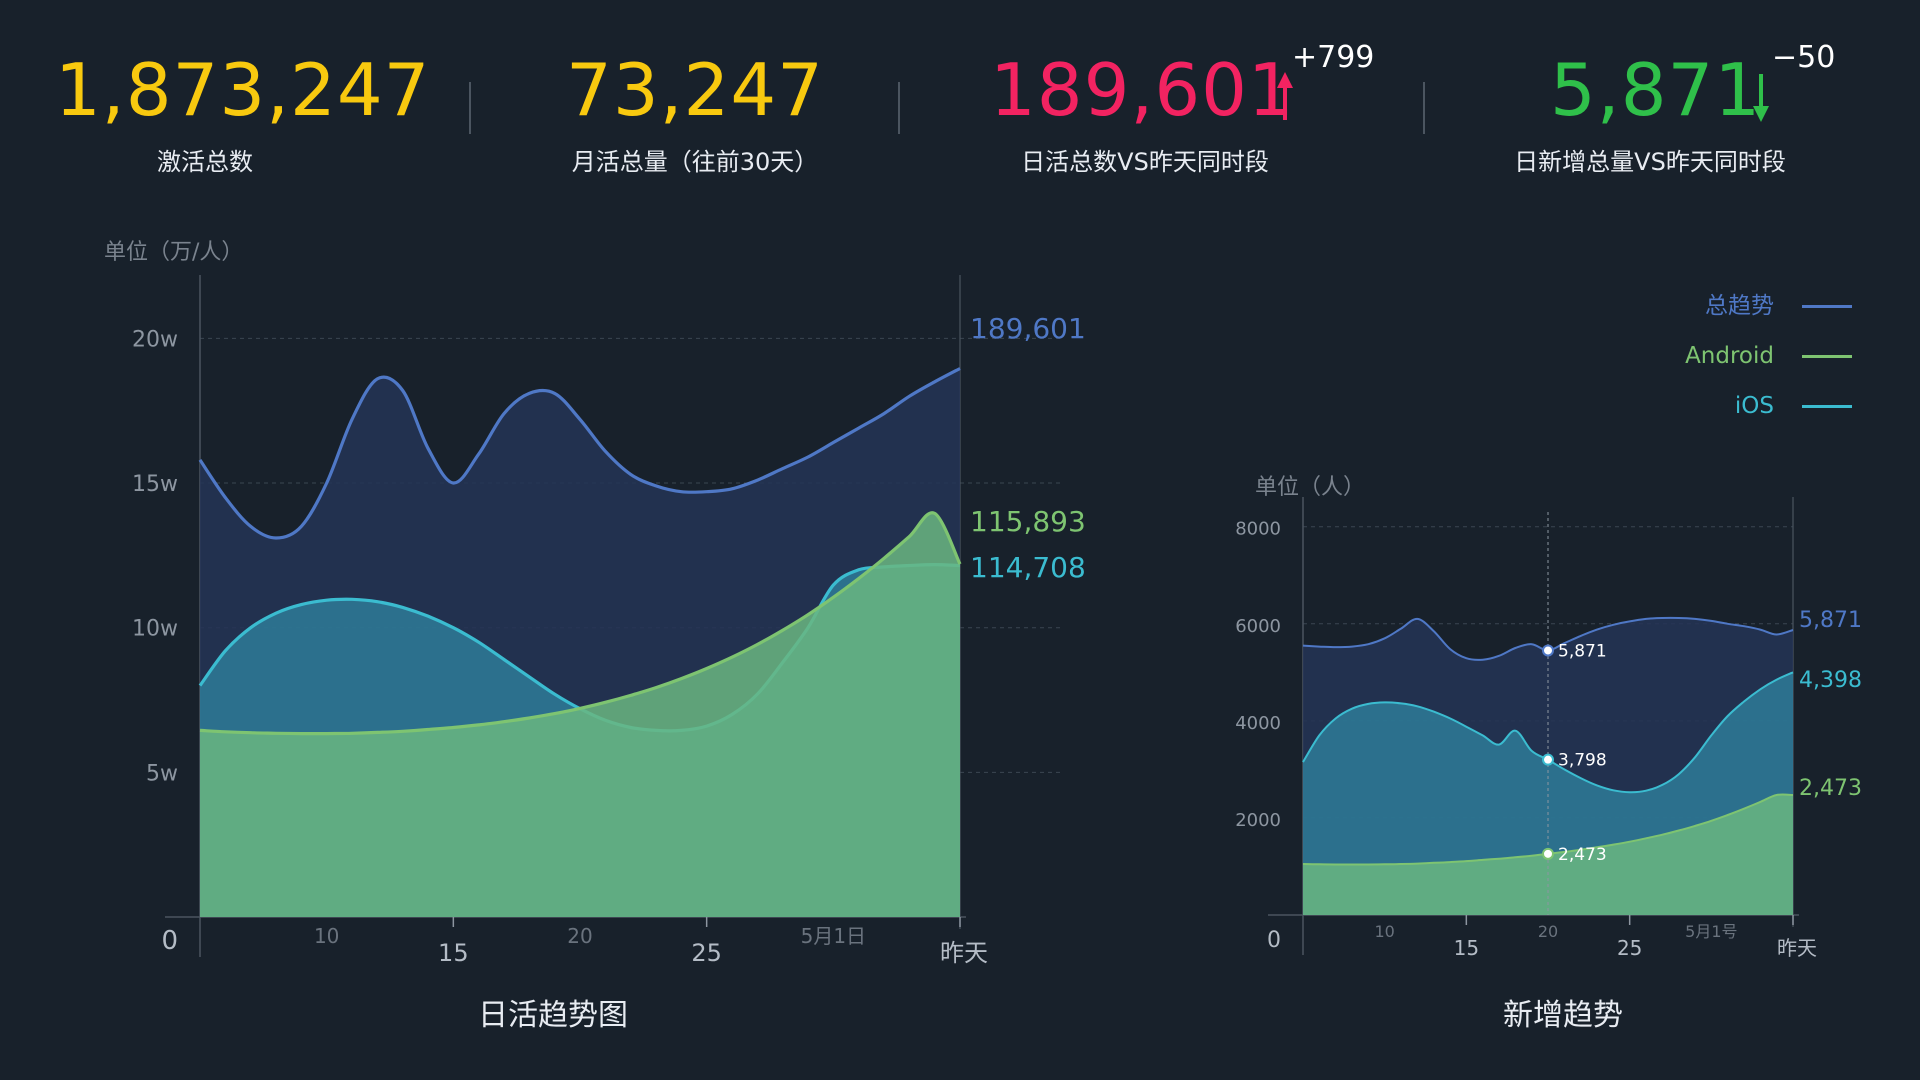 The width and height of the screenshot is (1920, 1080). I want to click on series-end-label: 114,708, so click(1028, 567).